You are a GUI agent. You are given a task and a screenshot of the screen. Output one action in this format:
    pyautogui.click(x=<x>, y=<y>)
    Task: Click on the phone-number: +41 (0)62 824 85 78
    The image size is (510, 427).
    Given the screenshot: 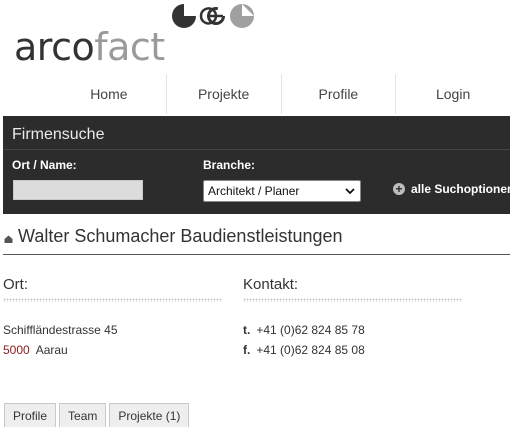 What is the action you would take?
    pyautogui.click(x=310, y=330)
    